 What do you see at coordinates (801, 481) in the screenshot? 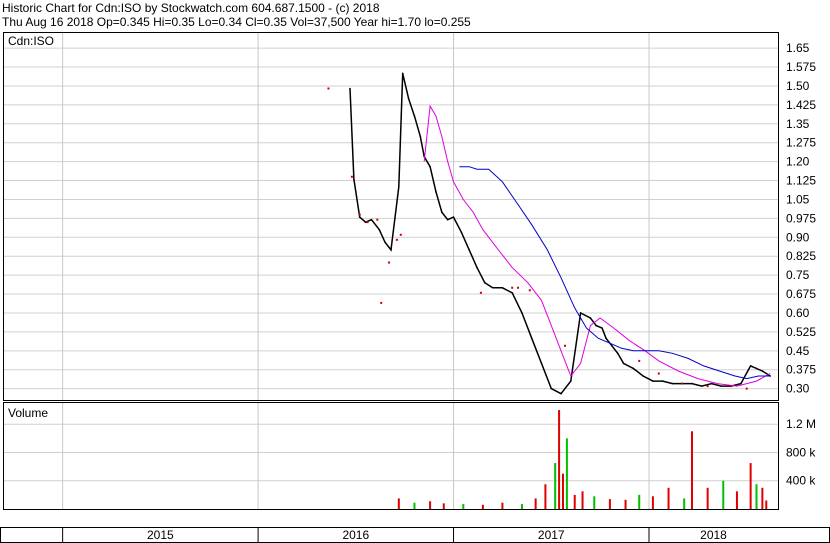
I see `volume-tick-label: 400 k` at bounding box center [801, 481].